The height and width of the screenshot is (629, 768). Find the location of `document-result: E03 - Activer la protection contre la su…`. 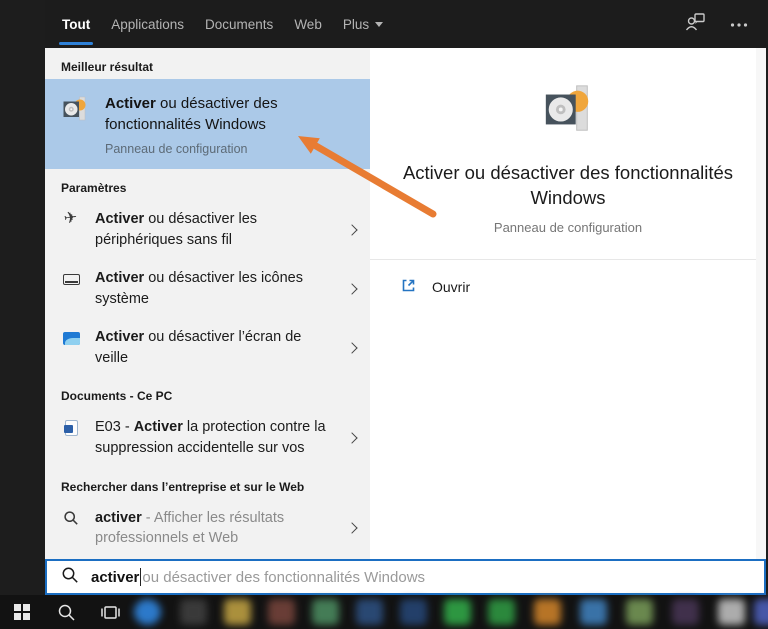

document-result: E03 - Activer la protection contre la su… is located at coordinates (207, 437).